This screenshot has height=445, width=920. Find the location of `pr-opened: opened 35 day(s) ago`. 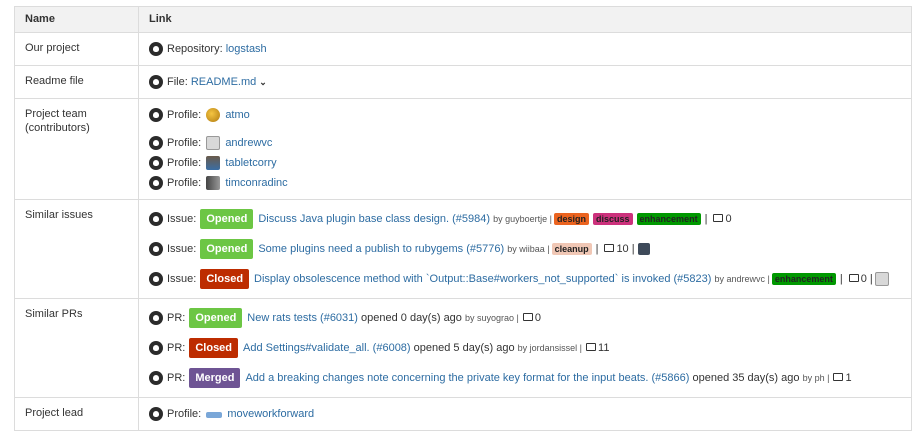

pr-opened: opened 35 day(s) ago is located at coordinates (746, 378).